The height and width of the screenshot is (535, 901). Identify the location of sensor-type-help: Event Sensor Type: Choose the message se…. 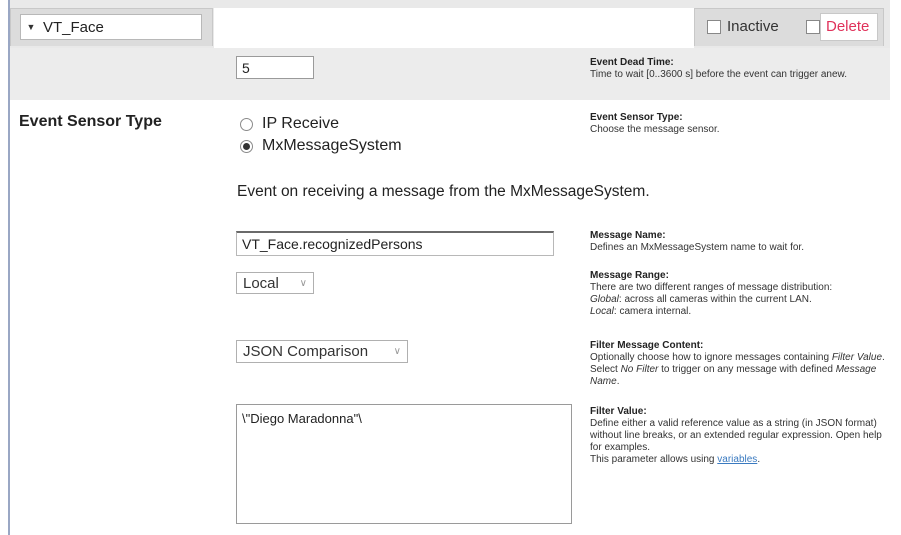
(740, 124).